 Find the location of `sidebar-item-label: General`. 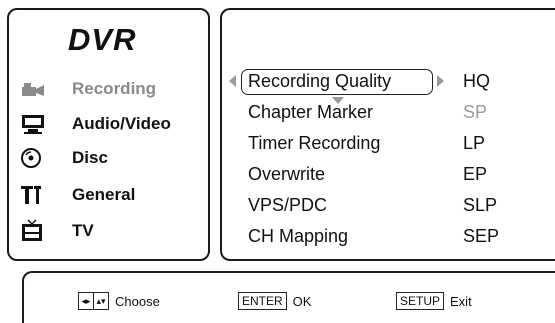

sidebar-item-label: General is located at coordinates (104, 194).